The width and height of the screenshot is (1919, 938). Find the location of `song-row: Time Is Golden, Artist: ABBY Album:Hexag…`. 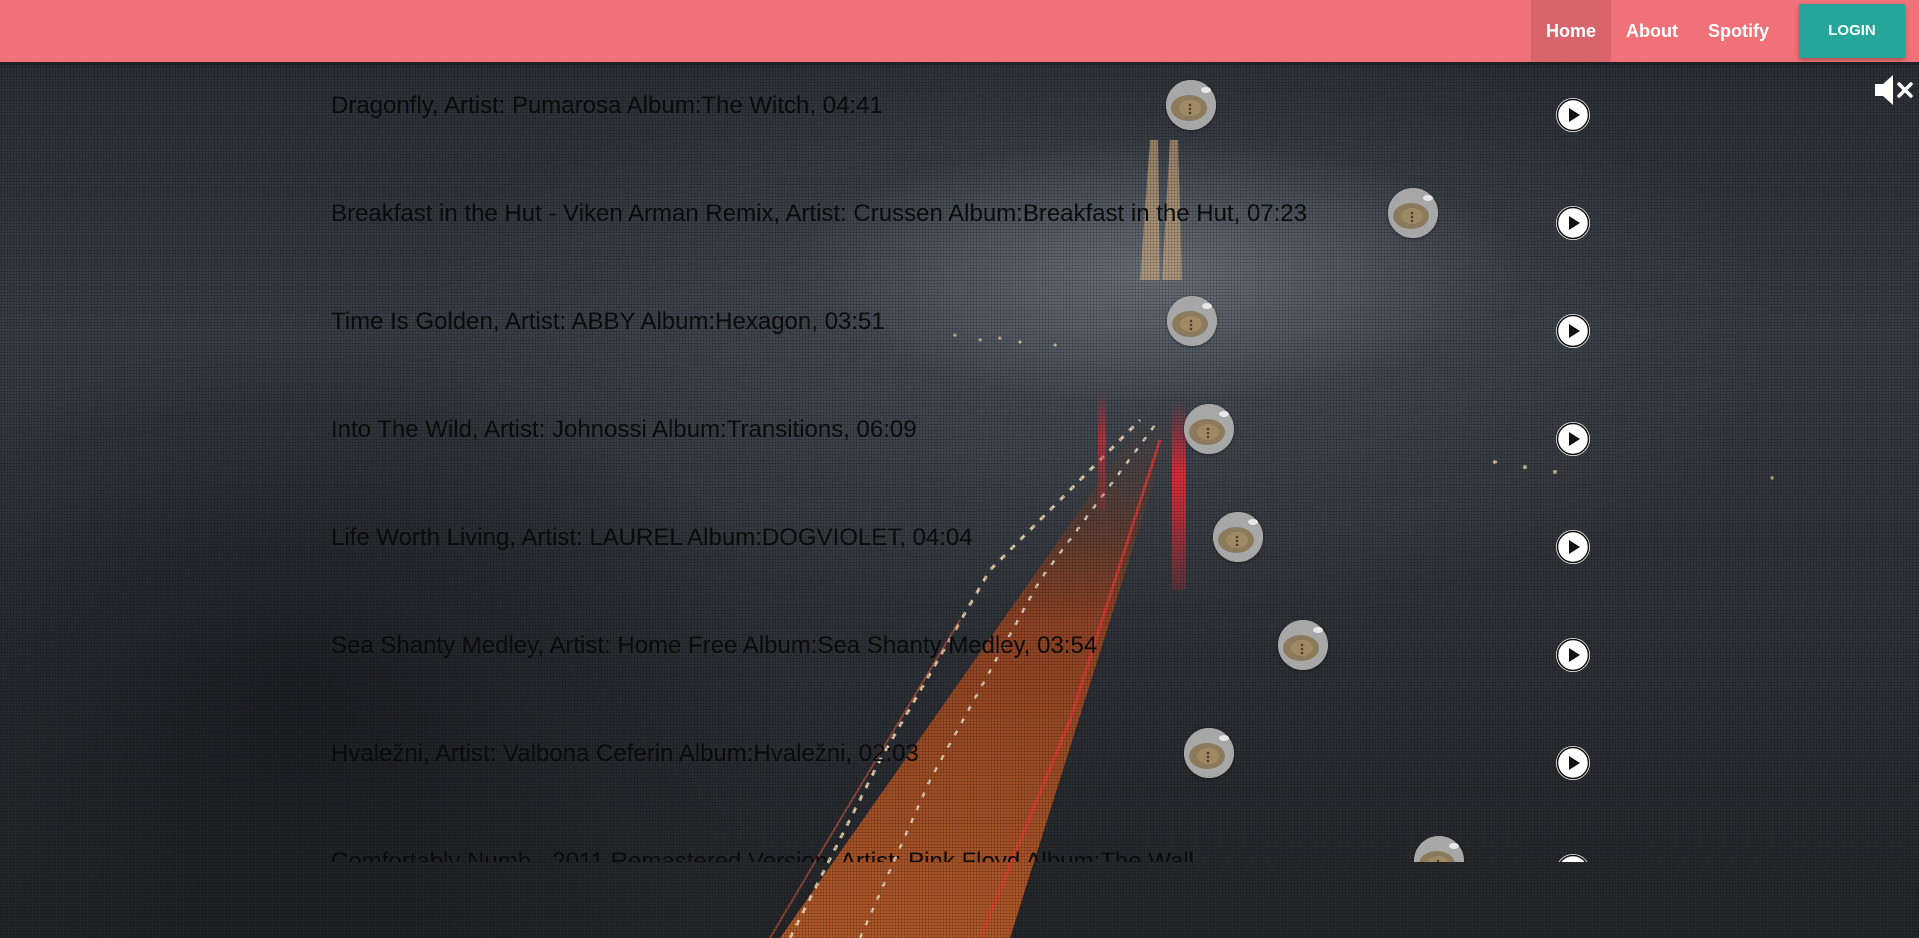

song-row: Time Is Golden, Artist: ABBY Album:Hexag… is located at coordinates (971, 332).